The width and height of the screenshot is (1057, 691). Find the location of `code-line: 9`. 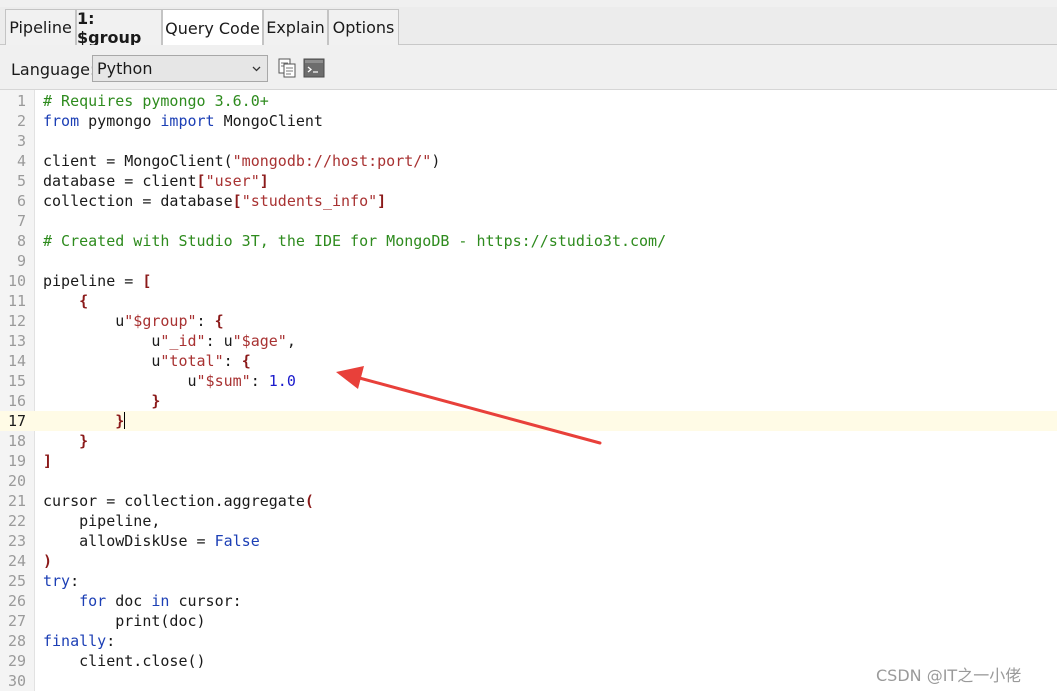

code-line: 9 is located at coordinates (528, 261).